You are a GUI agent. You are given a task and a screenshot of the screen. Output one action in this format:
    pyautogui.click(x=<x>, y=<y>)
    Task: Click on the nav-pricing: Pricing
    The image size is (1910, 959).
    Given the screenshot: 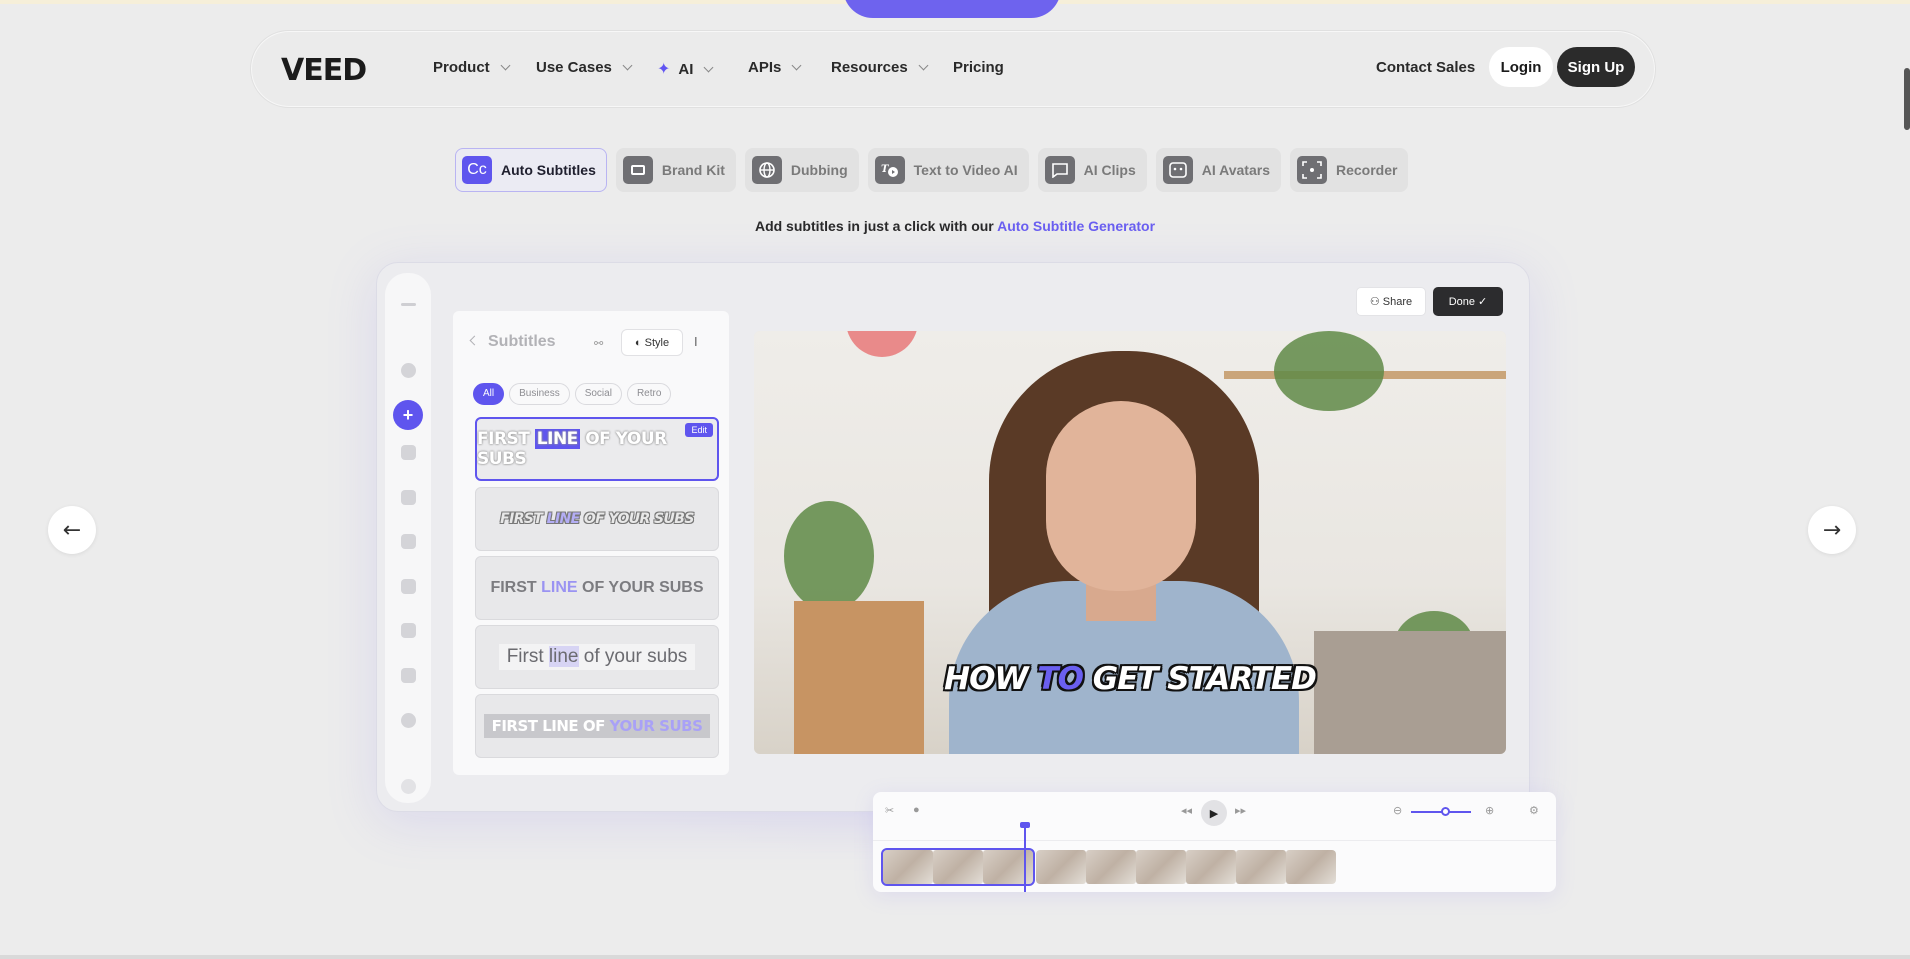 What is the action you would take?
    pyautogui.click(x=978, y=67)
    